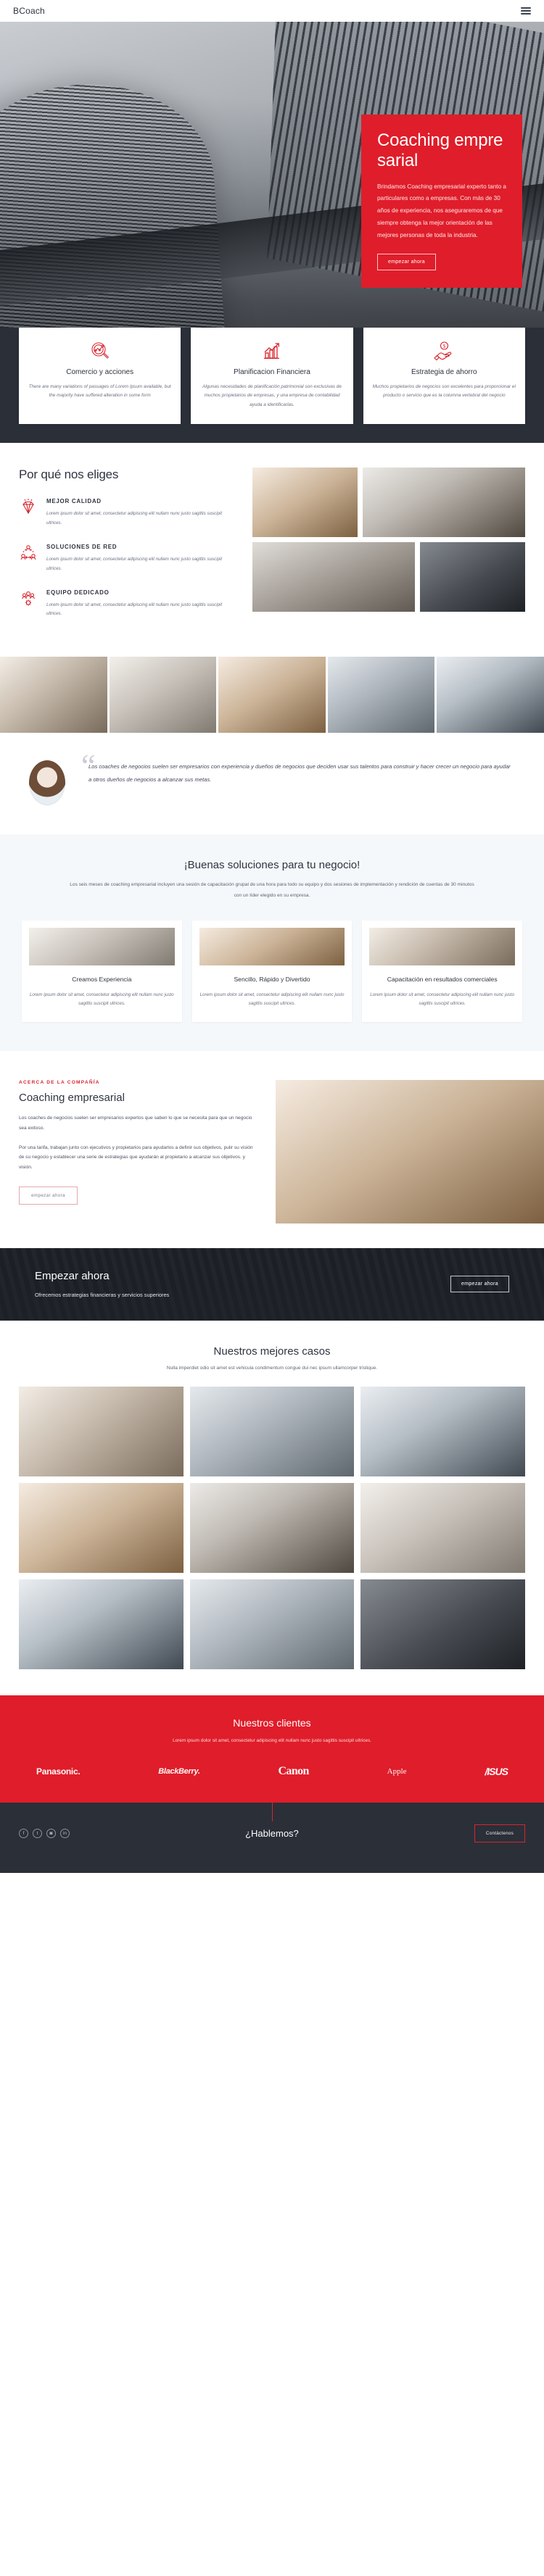 The image size is (544, 2576). Describe the element at coordinates (102, 1624) in the screenshot. I see `case-photo-world-map-report` at that location.